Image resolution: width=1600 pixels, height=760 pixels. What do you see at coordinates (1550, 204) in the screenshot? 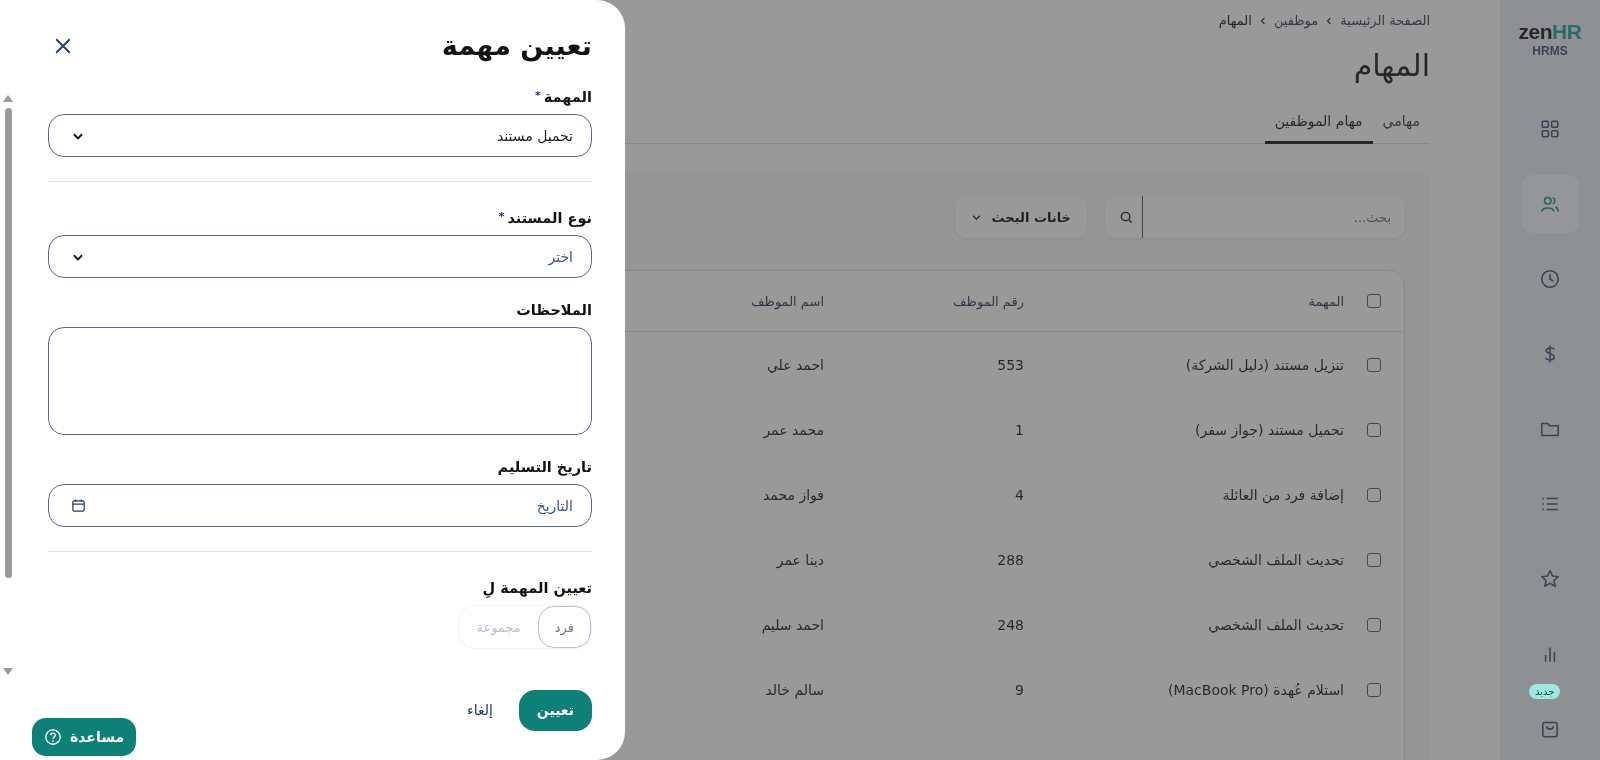
I see `nav-item` at bounding box center [1550, 204].